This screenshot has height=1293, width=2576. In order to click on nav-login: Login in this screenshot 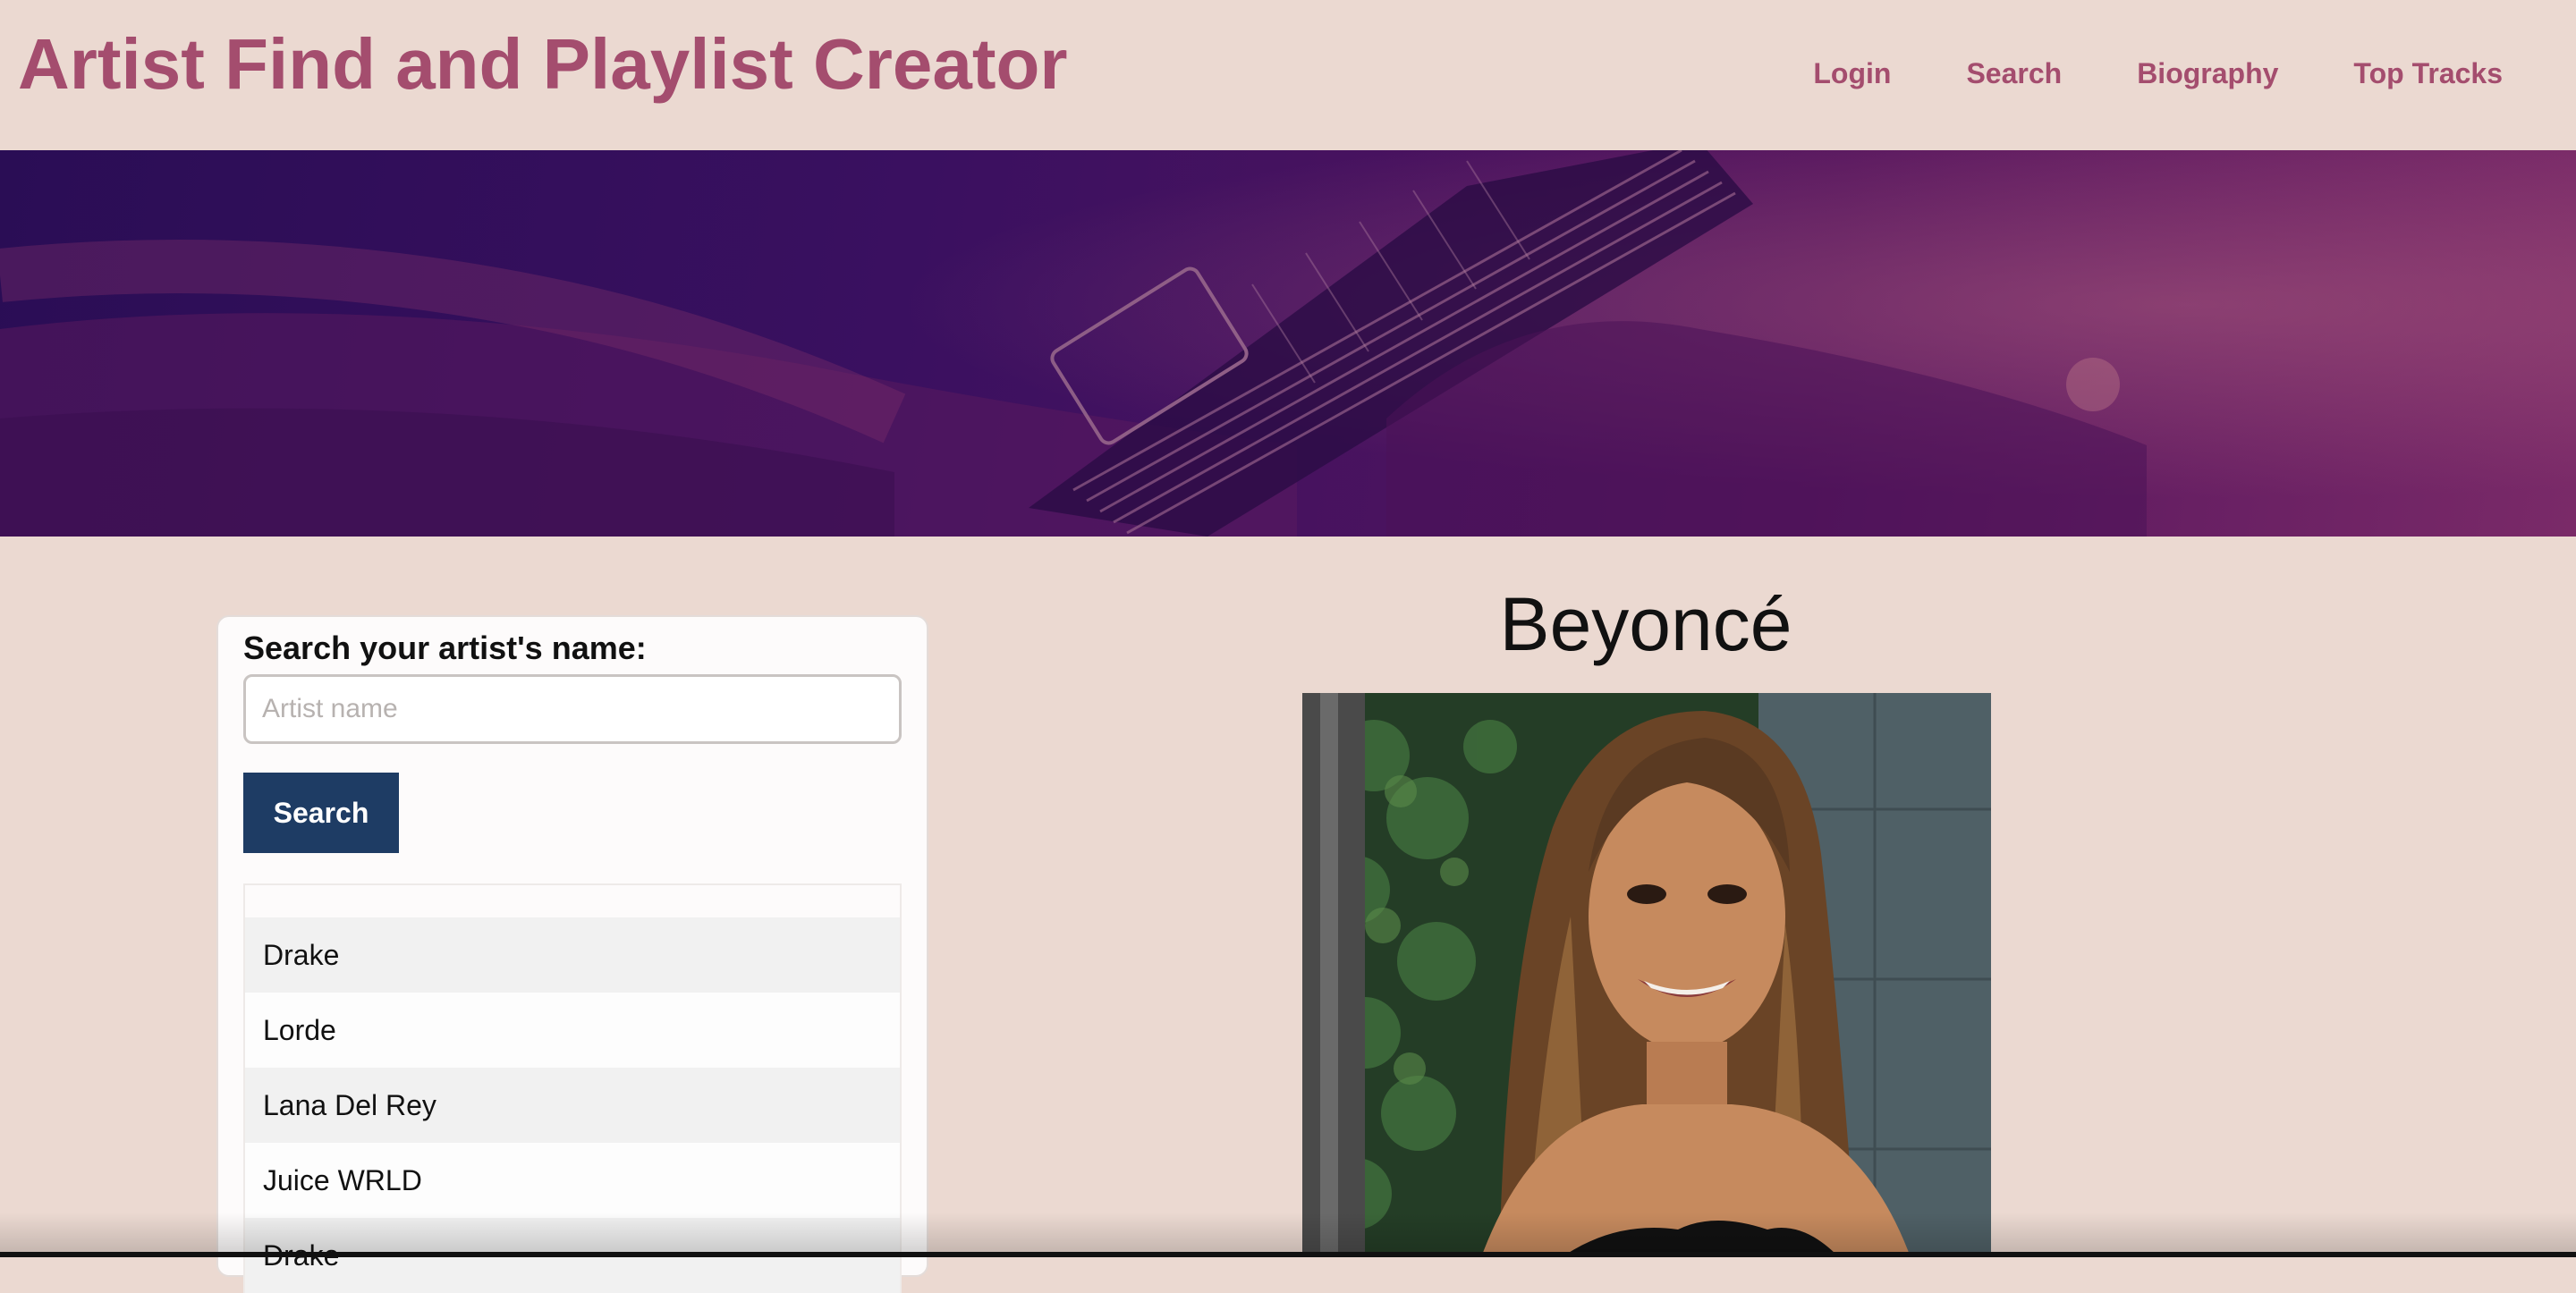, I will do `click(1852, 74)`.